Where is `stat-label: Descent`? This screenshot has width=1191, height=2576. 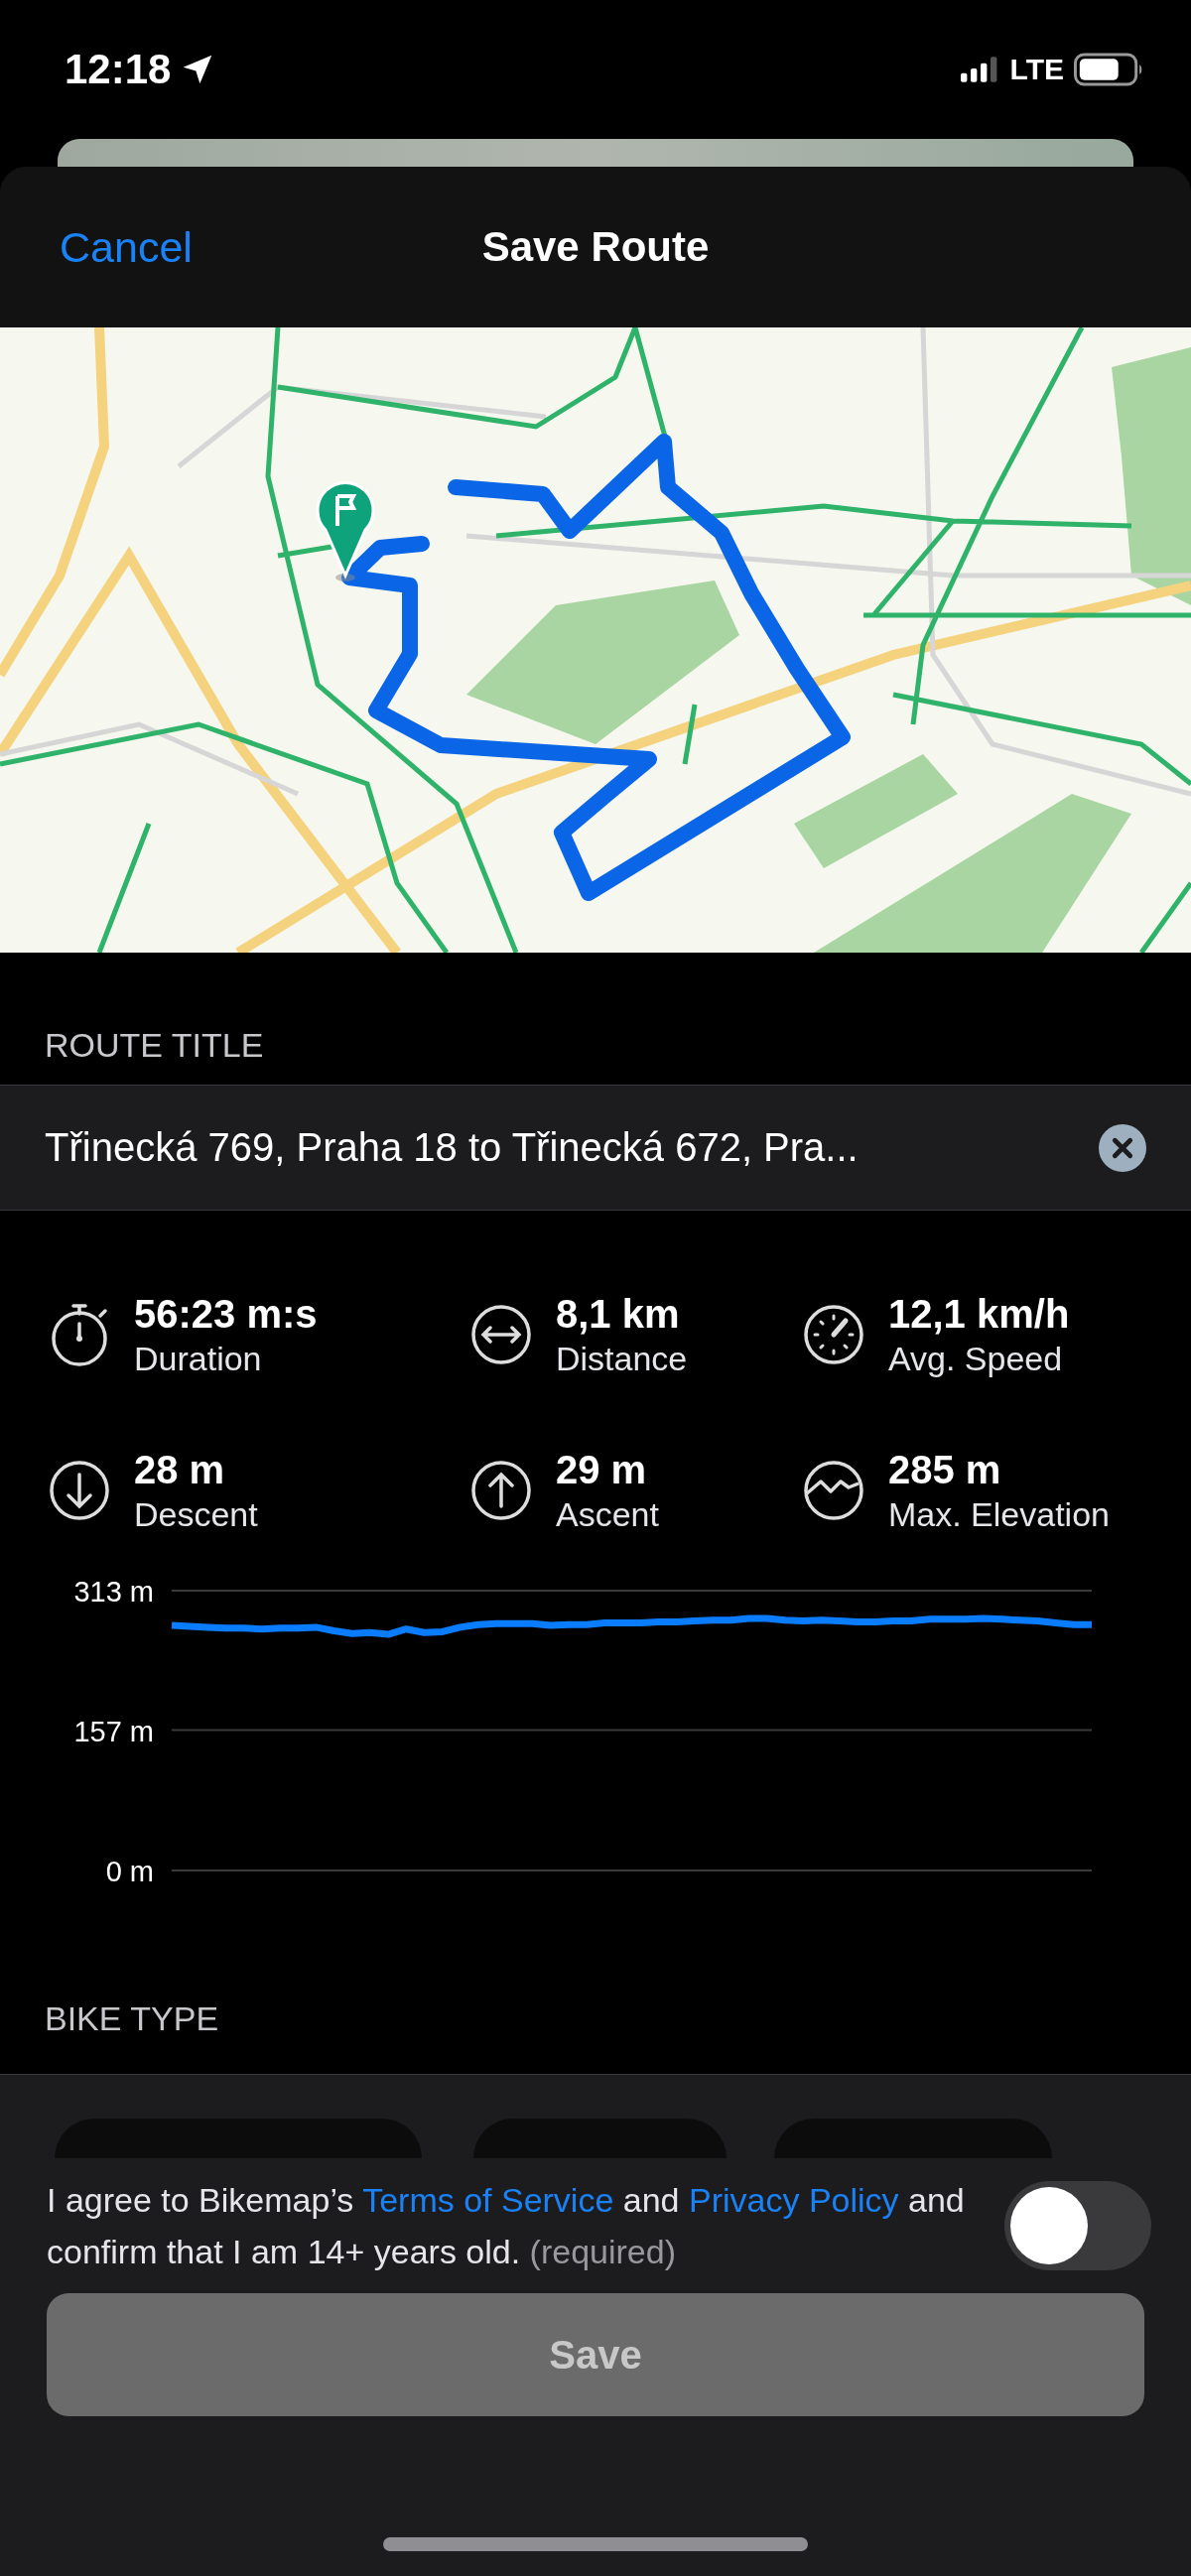 stat-label: Descent is located at coordinates (196, 1514).